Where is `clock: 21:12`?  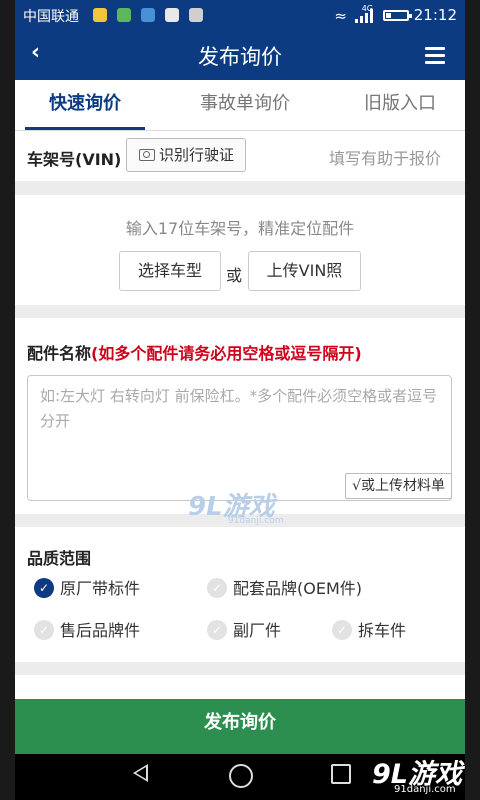 clock: 21:12 is located at coordinates (435, 15).